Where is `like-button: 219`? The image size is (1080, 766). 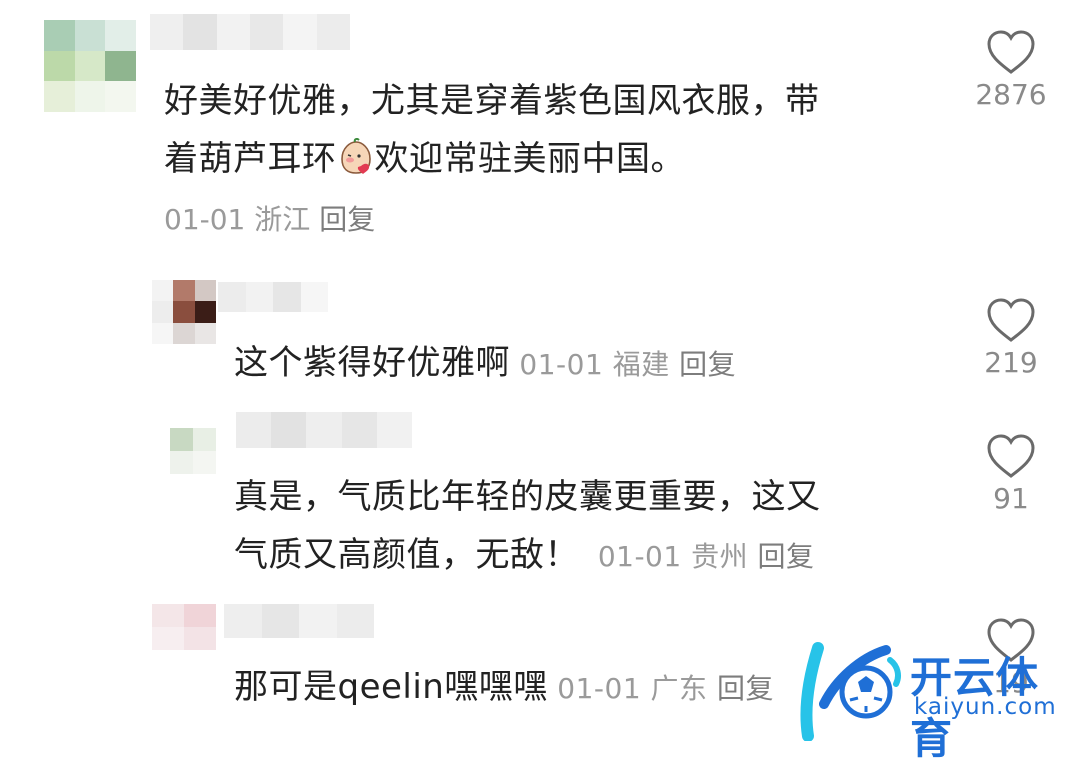 like-button: 219 is located at coordinates (1011, 337).